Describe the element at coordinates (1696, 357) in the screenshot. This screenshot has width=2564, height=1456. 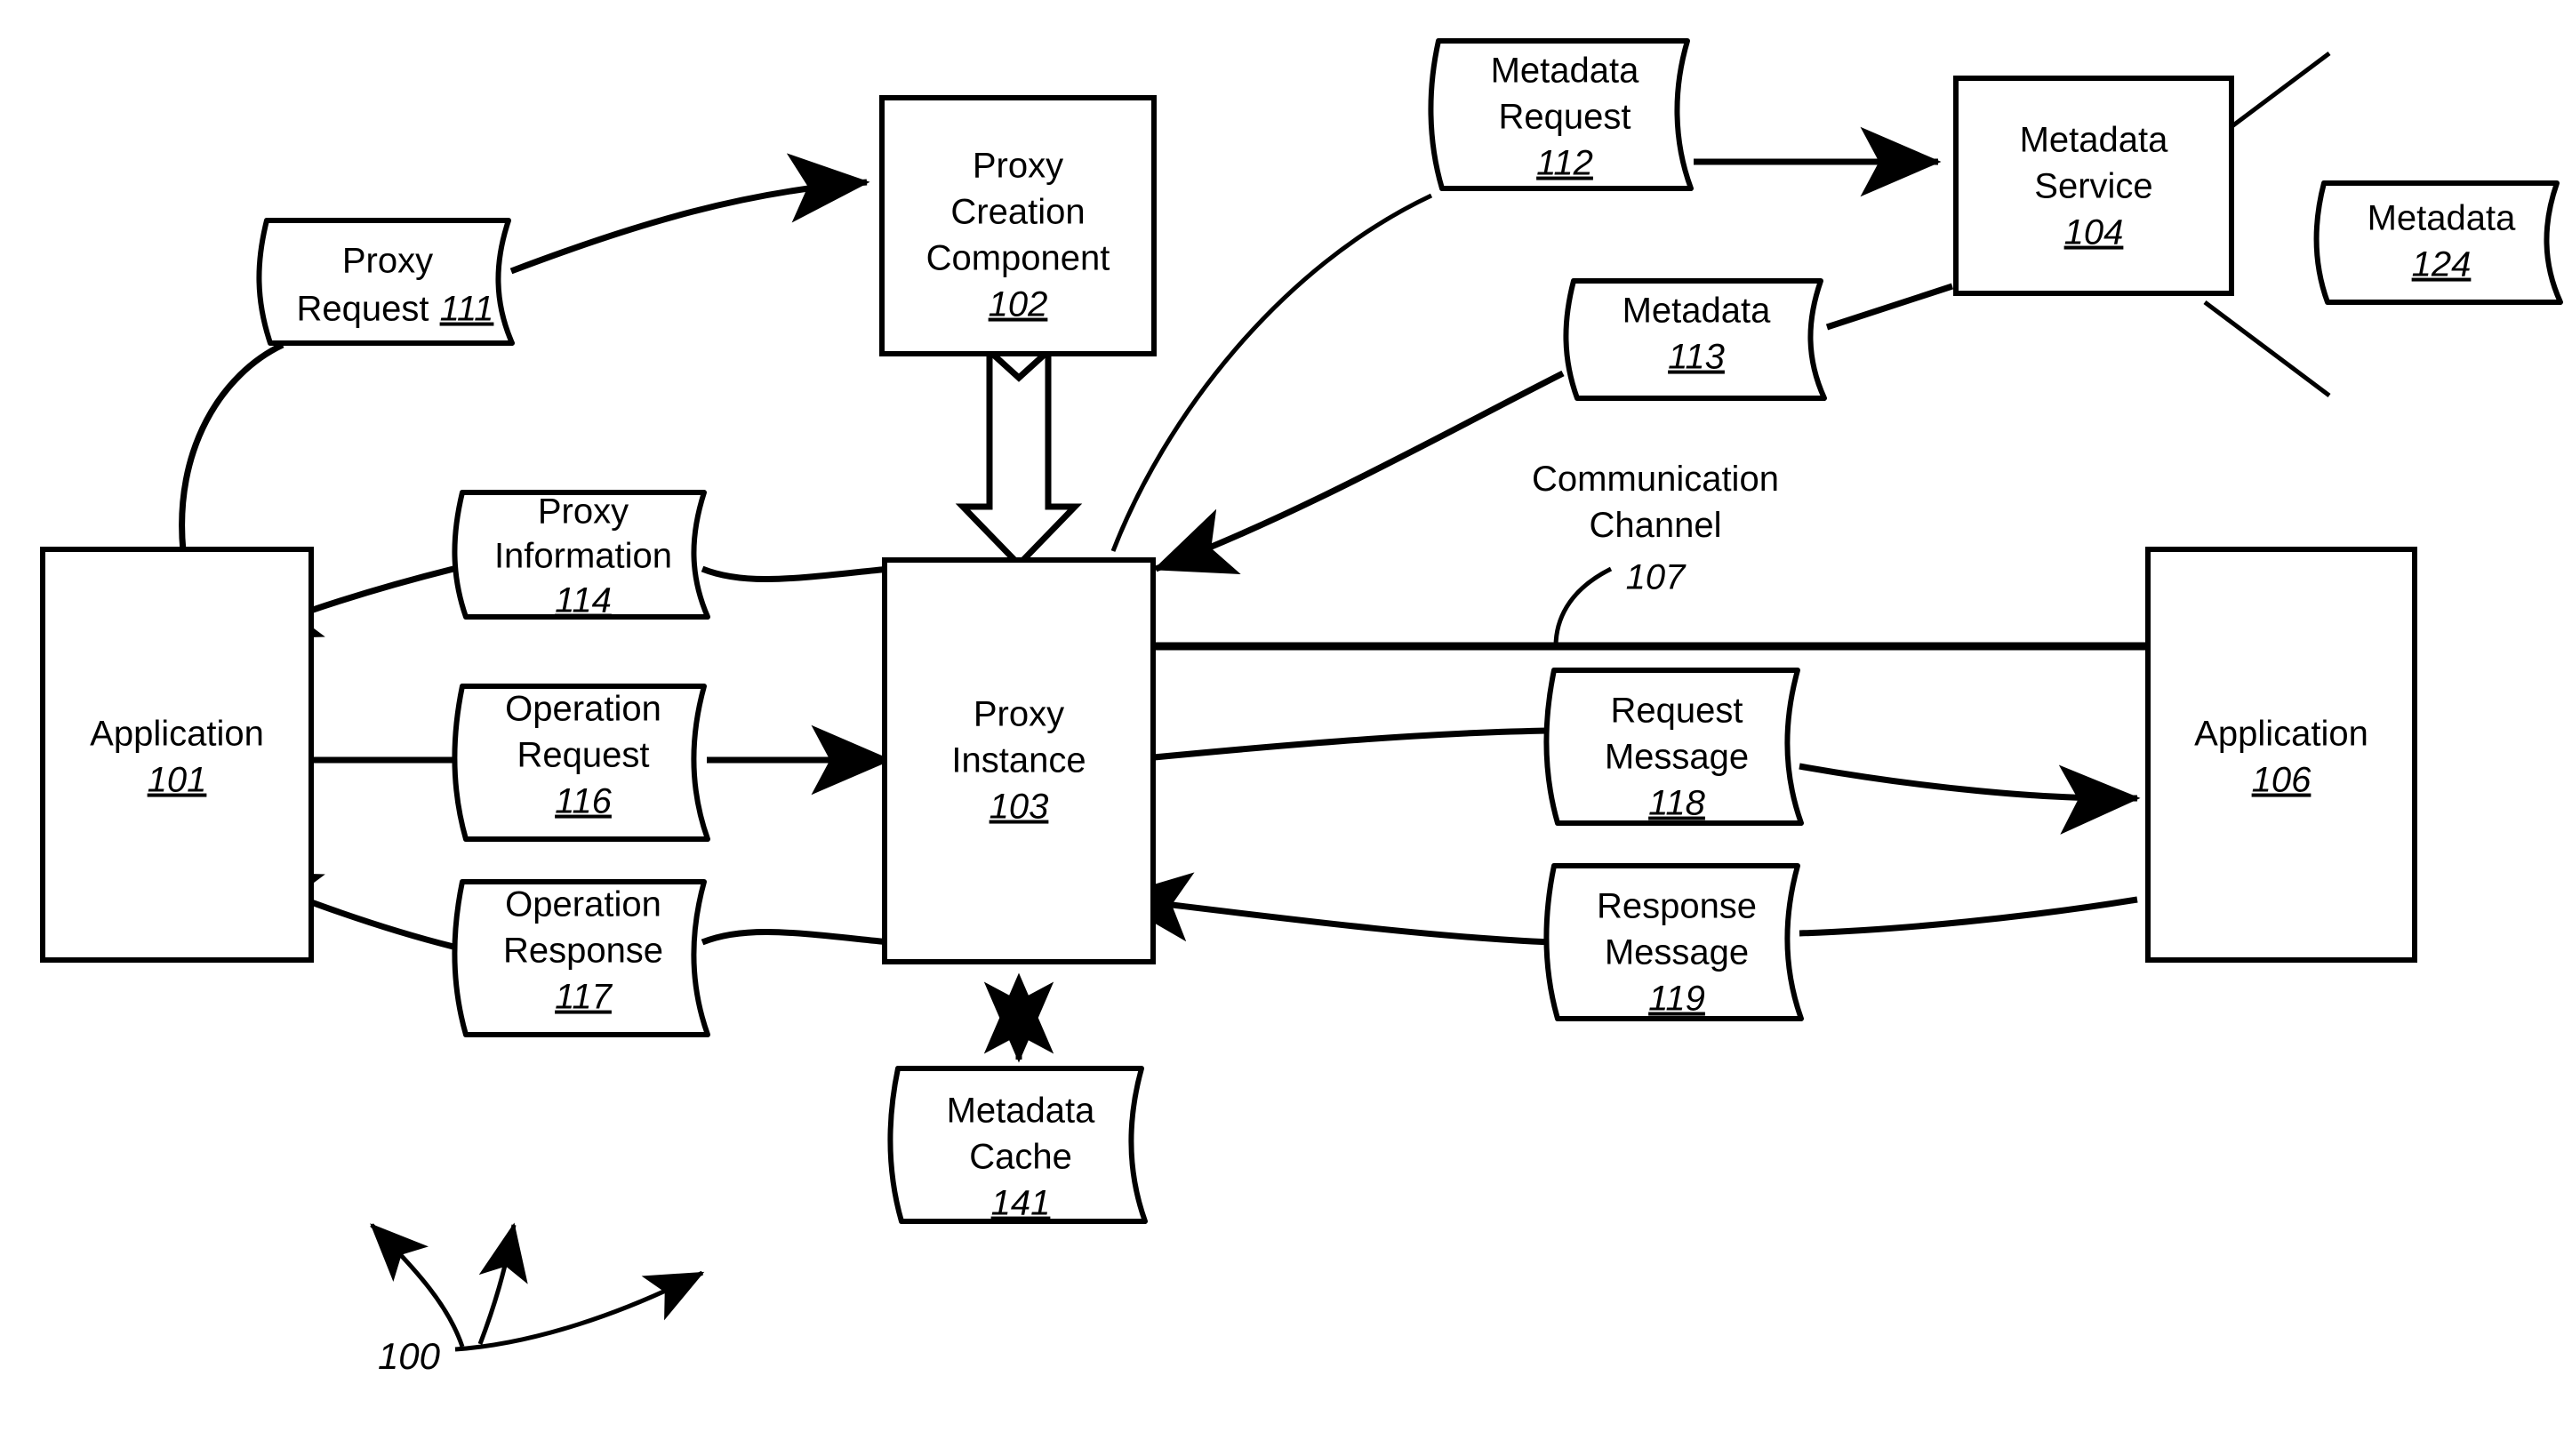
I see `doc-ref-metadata-113: 113` at that location.